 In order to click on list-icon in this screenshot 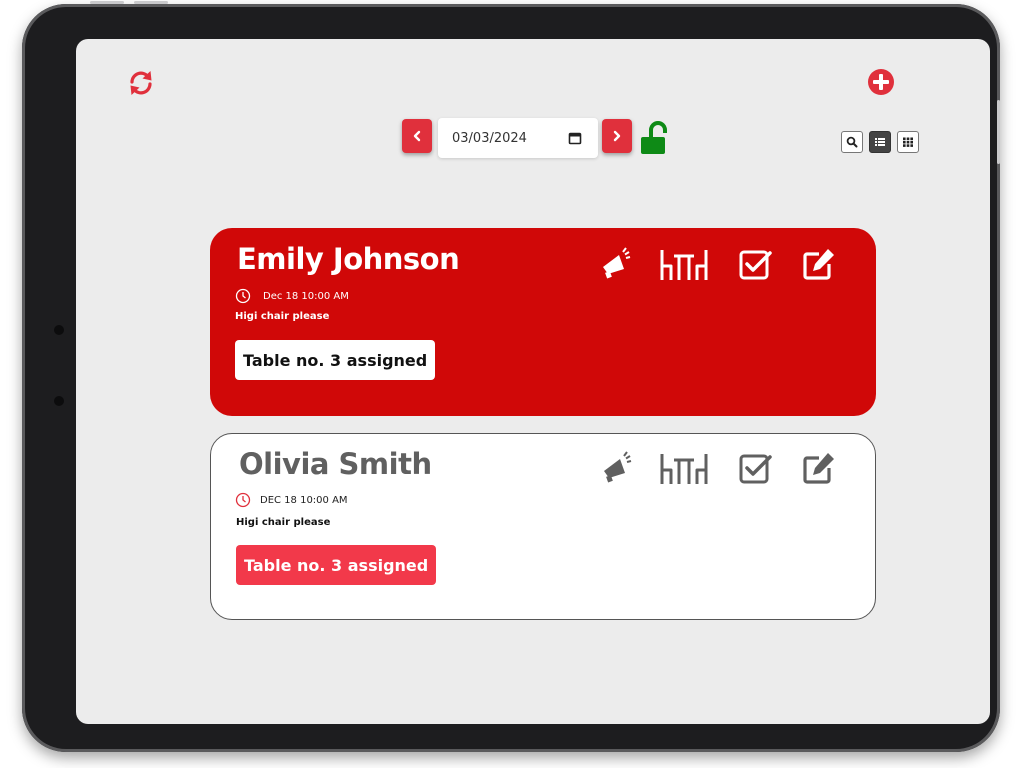, I will do `click(880, 142)`.